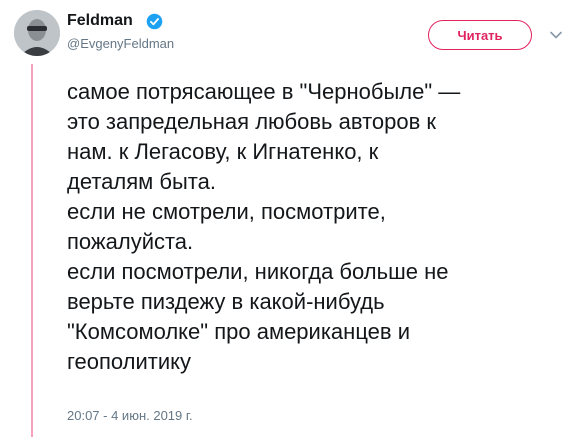 This screenshot has height=437, width=578. What do you see at coordinates (238, 331) in the screenshot?
I see `tweet-line: "Комсомолке" про американцев и` at bounding box center [238, 331].